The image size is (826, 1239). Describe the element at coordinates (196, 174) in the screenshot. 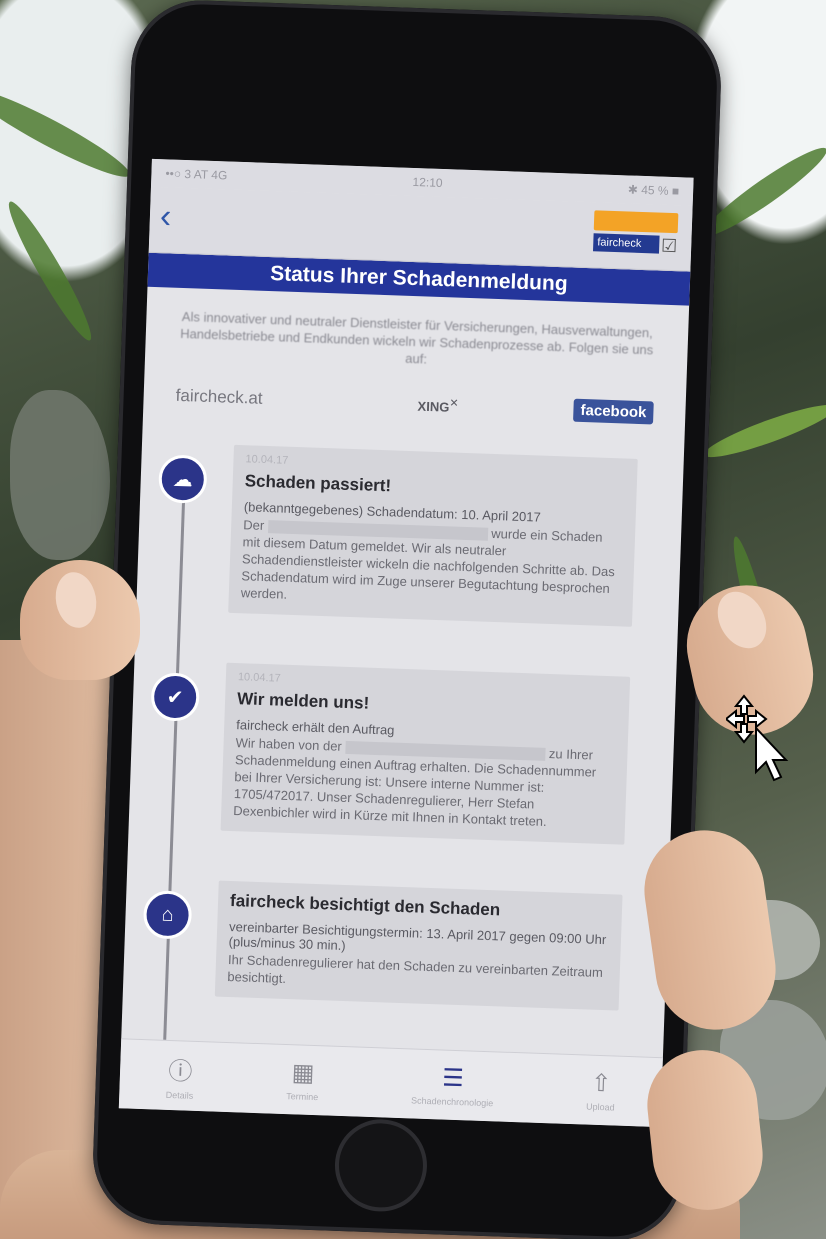

I see `carrier-signal: ••○ 3 AT 4G` at that location.